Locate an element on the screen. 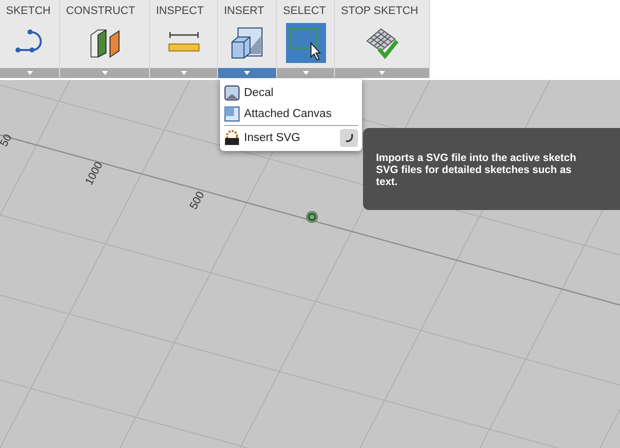  group-label: INSERT is located at coordinates (244, 11).